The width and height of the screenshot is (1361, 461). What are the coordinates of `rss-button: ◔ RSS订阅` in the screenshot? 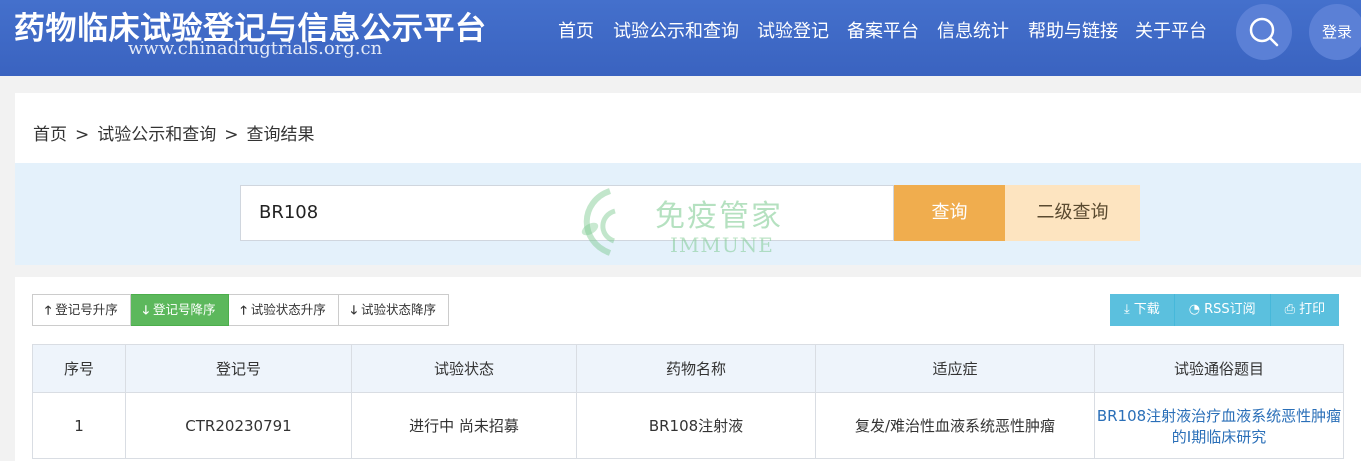 It's located at (1222, 310).